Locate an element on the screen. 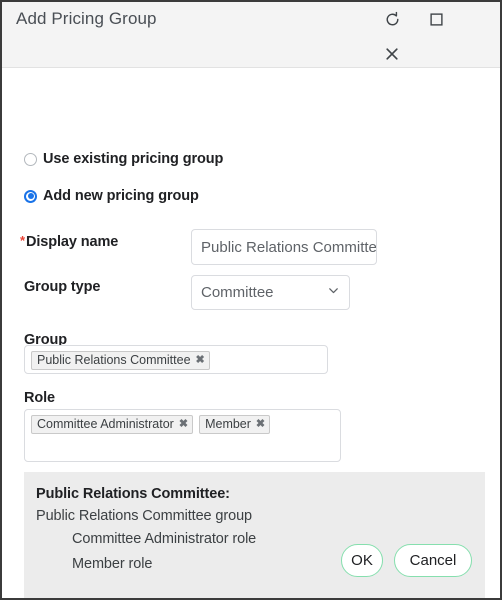 The image size is (502, 600). radio-use-existing-pricing-group: Use existing pricing group is located at coordinates (123, 159).